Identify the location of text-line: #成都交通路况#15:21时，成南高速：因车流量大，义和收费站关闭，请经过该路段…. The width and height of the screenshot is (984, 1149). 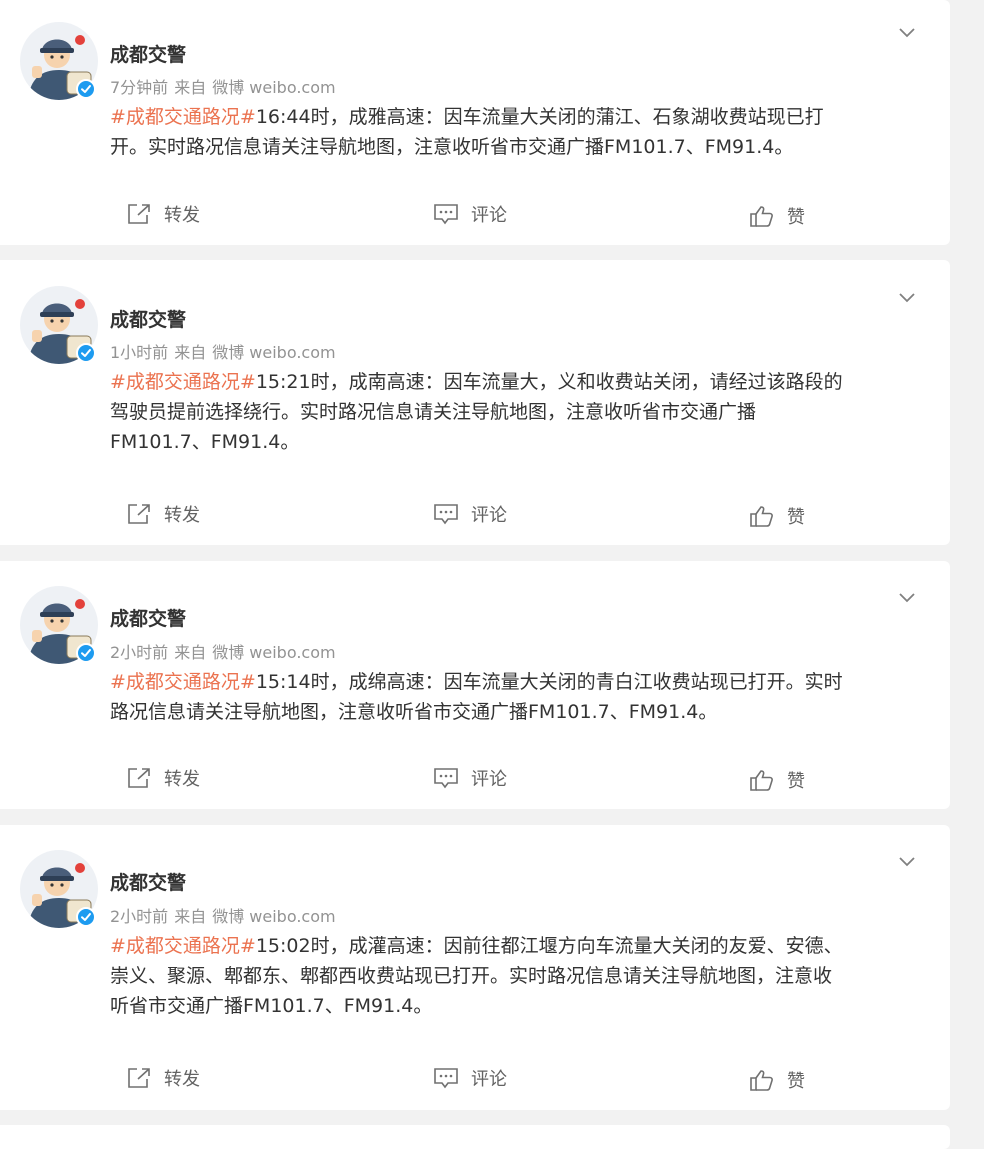
(515, 382).